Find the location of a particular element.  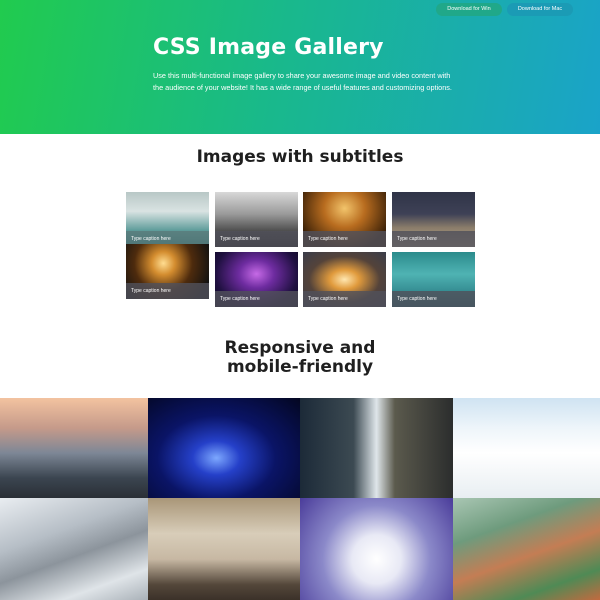

gallery-thumb-1: Type caption here is located at coordinates (167, 219).